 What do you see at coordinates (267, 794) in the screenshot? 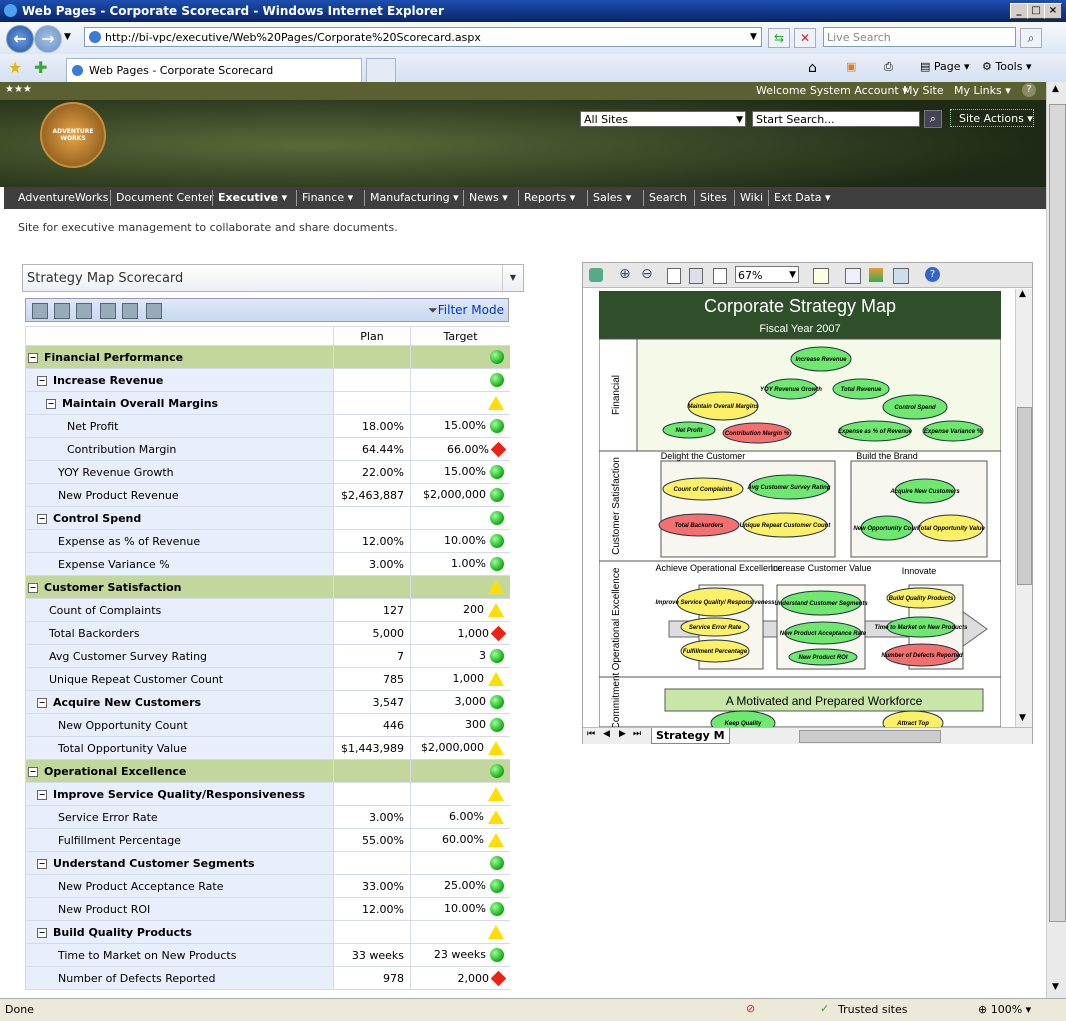
I see `objective-row: − Improve Service Quality/Responsiveness` at bounding box center [267, 794].